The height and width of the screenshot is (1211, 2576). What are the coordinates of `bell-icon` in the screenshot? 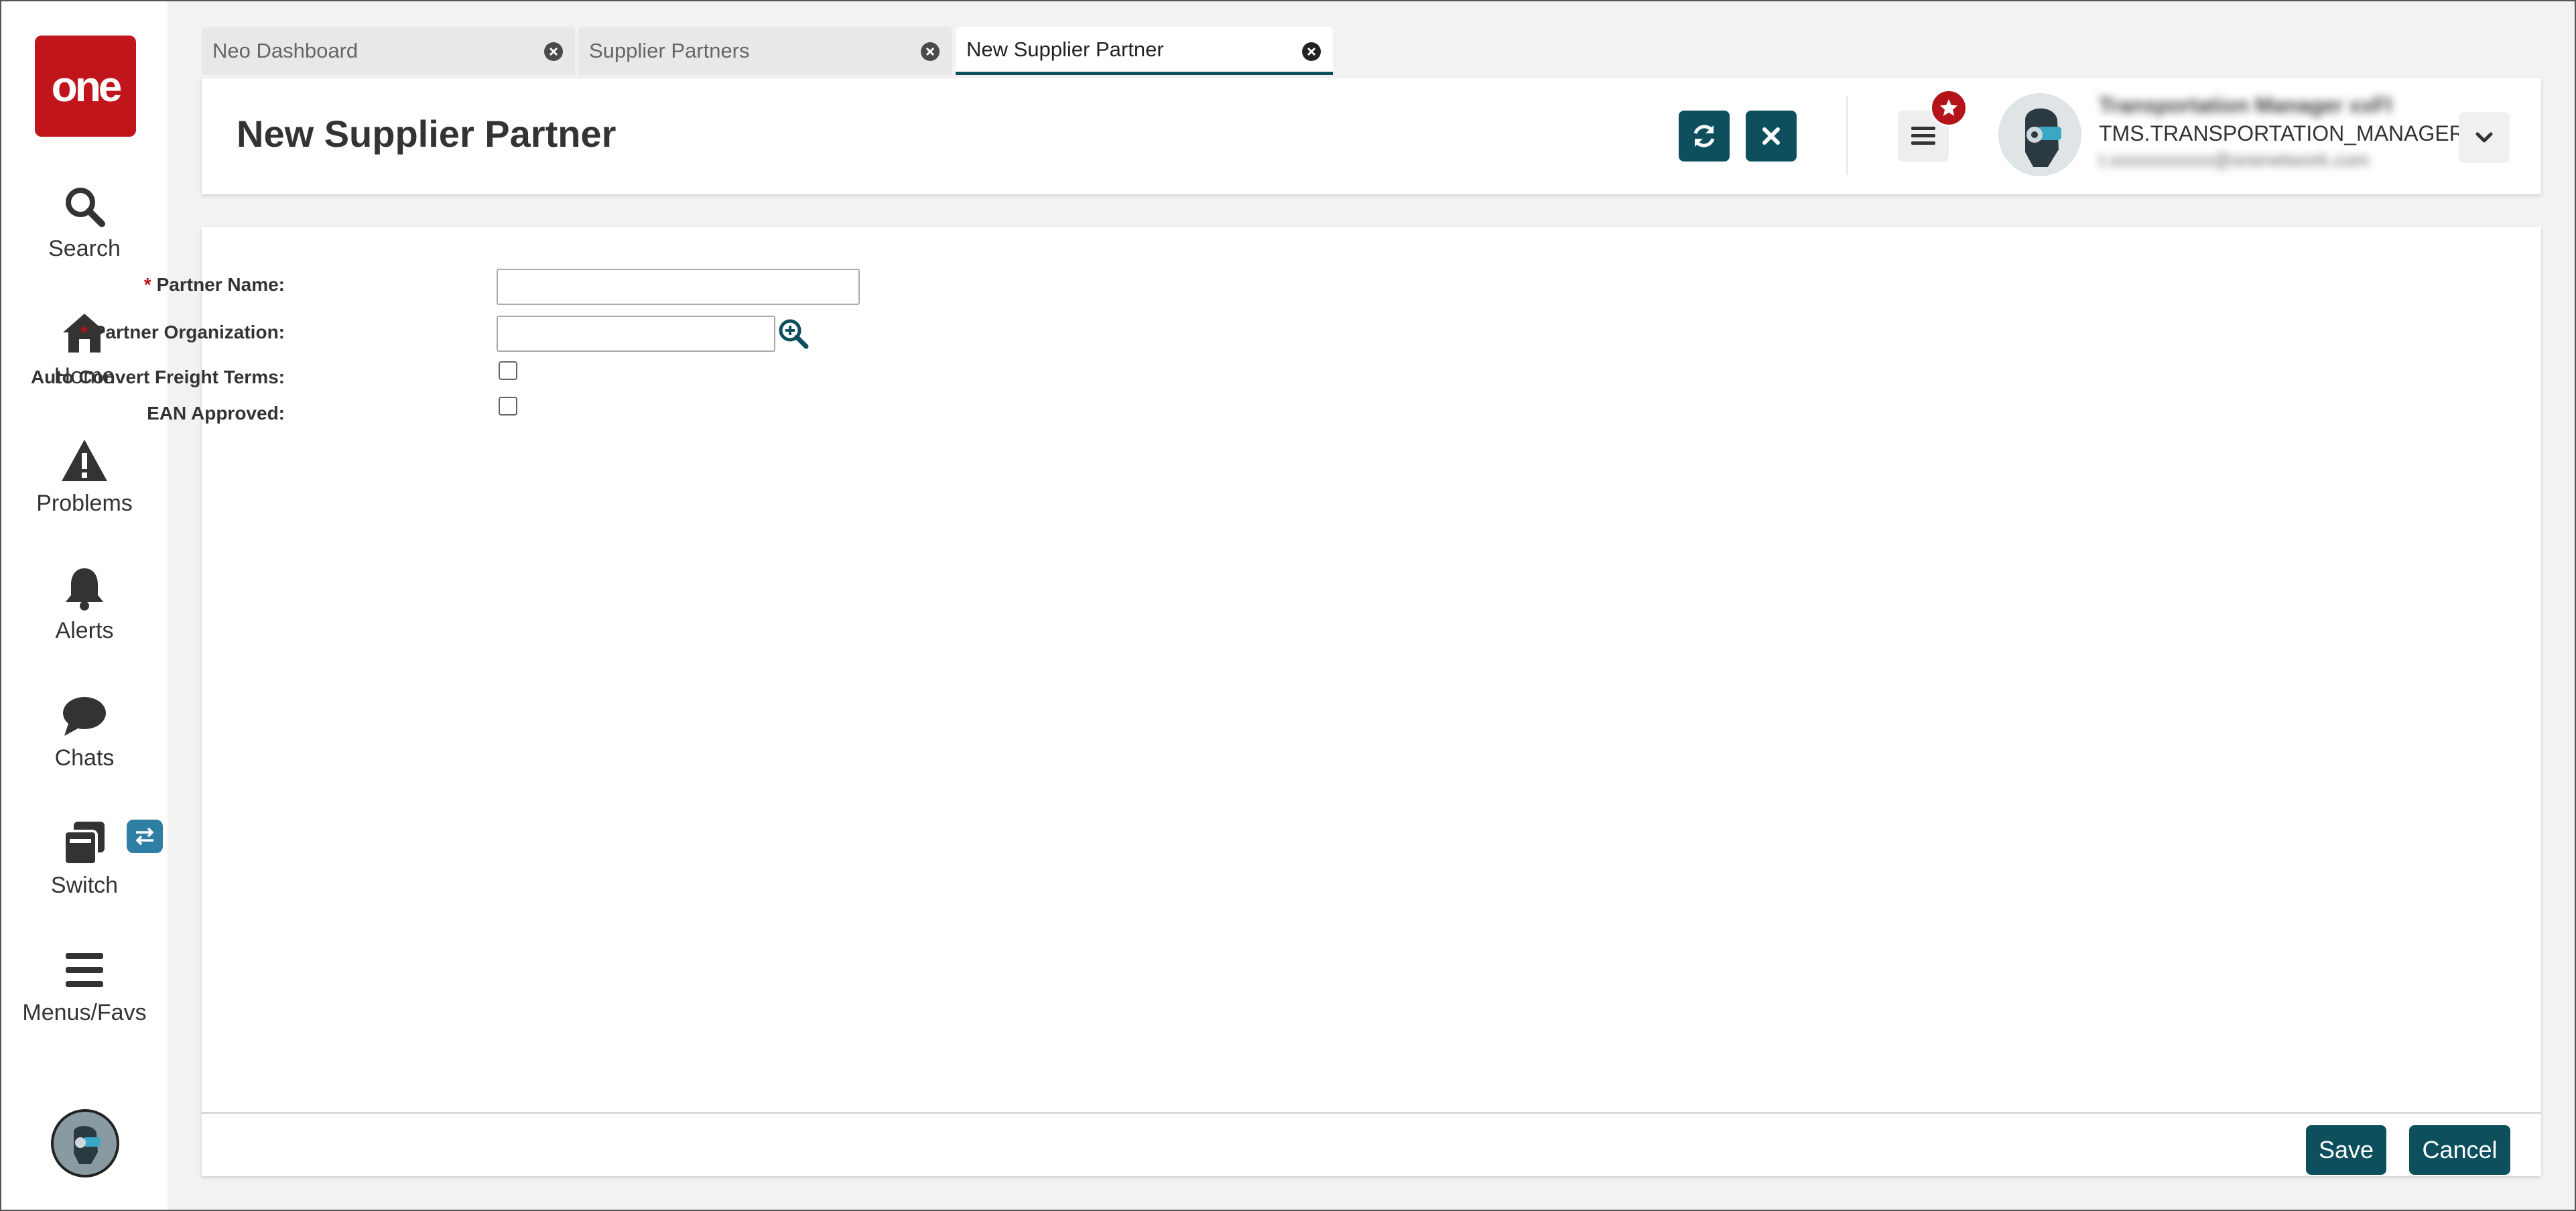 It's located at (84, 589).